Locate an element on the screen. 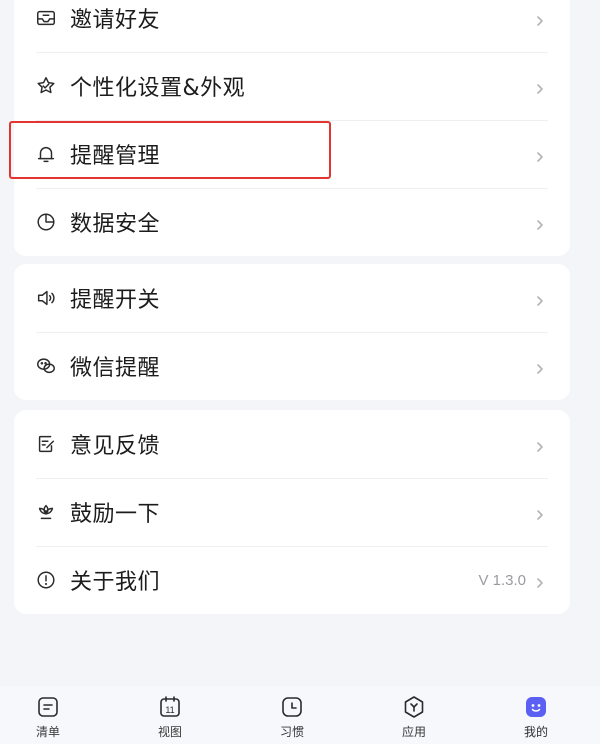 The image size is (600, 744). menu-item-label: 关于我们 is located at coordinates (115, 582).